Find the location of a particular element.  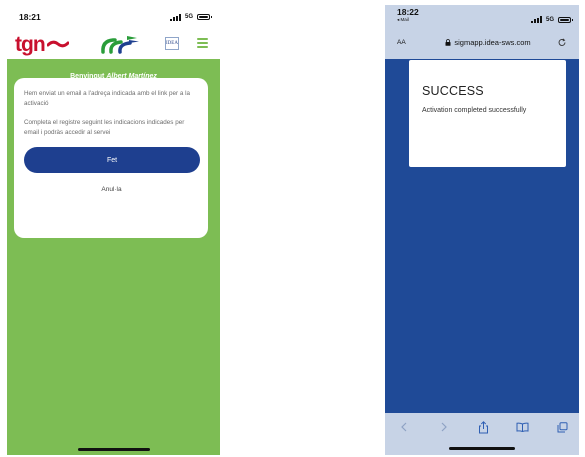

bookmarks-icon is located at coordinates (523, 427).